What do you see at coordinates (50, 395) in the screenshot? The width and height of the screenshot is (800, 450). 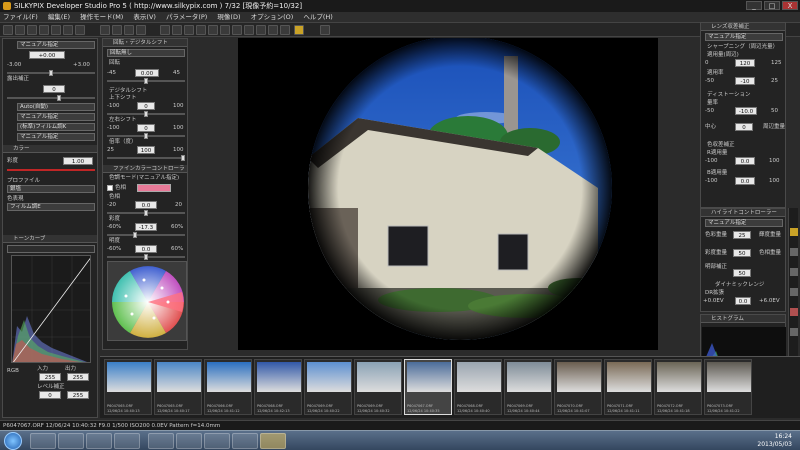 I see `level-low: 0` at bounding box center [50, 395].